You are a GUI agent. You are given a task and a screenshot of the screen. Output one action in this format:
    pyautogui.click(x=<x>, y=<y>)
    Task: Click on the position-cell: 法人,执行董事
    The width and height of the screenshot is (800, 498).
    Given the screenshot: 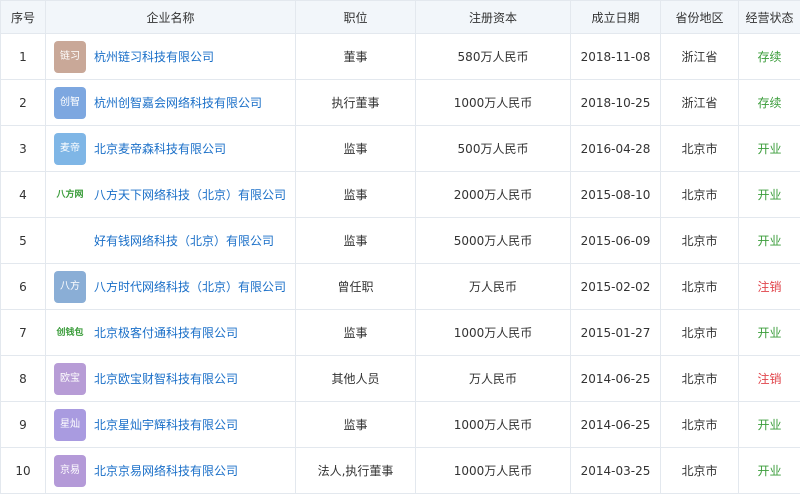 What is the action you would take?
    pyautogui.click(x=355, y=470)
    